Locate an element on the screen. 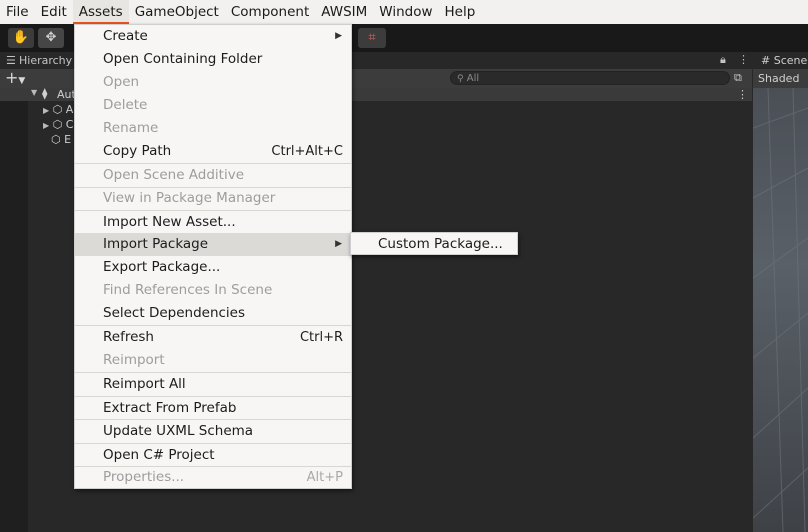 Image resolution: width=808 pixels, height=532 pixels. menu-item-open-csharp-project: Open C# Project is located at coordinates (213, 455).